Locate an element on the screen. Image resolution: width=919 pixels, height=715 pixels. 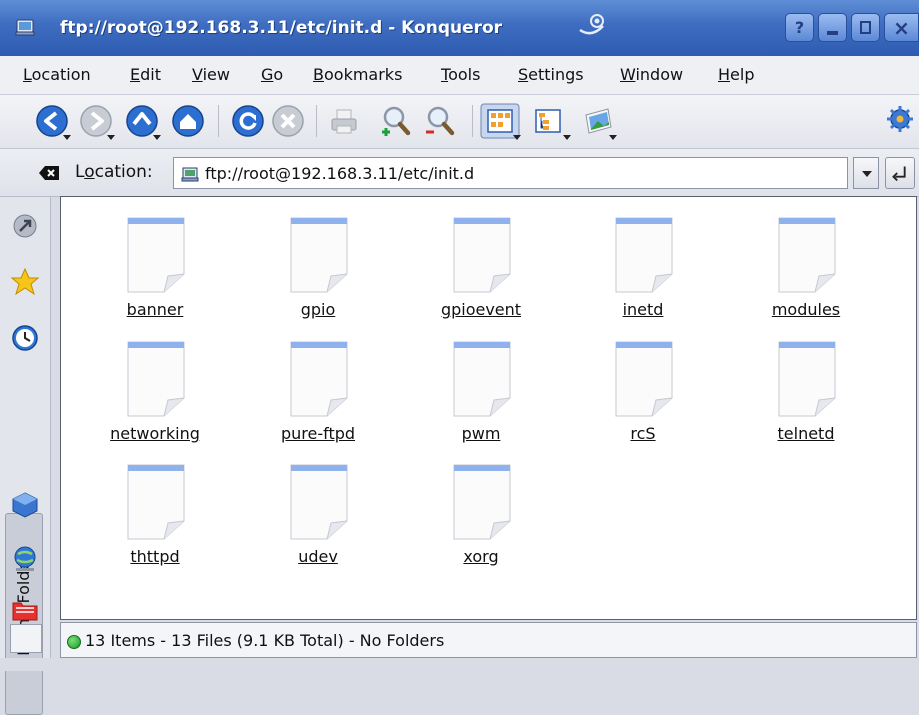
file-name: modules is located at coordinates (806, 309).